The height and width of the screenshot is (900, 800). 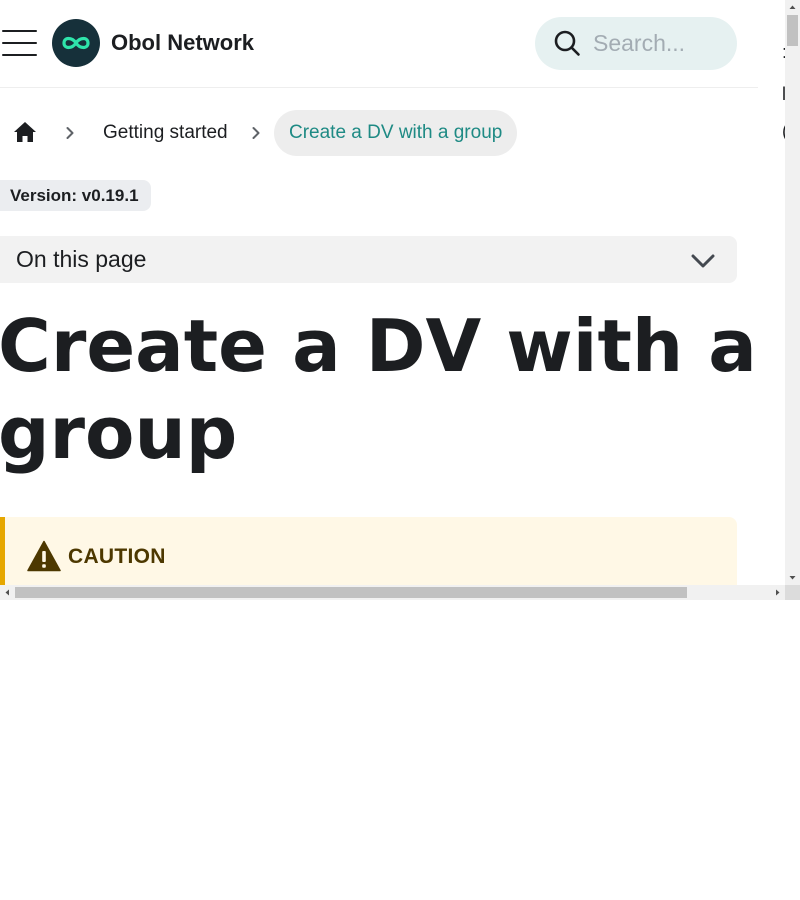 I want to click on search-bar, so click(x=636, y=43).